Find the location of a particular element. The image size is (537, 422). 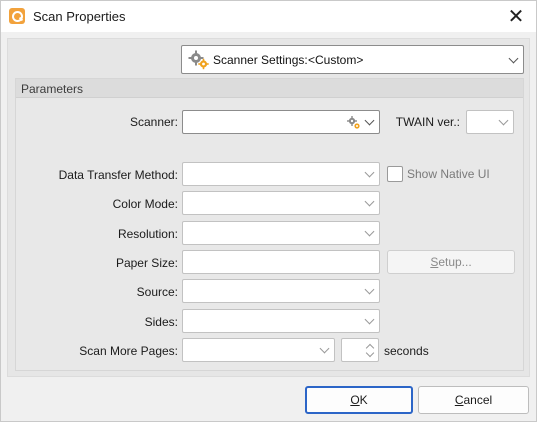

scanner-settings-label: Scanner Settings: is located at coordinates (260, 60).